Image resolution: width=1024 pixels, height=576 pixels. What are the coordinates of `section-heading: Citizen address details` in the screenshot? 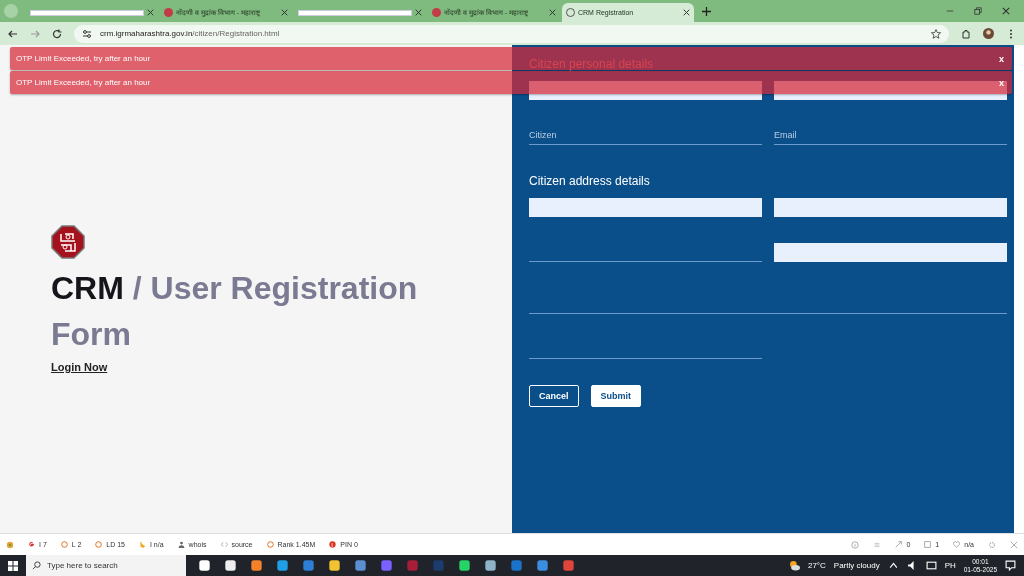 It's located at (589, 181).